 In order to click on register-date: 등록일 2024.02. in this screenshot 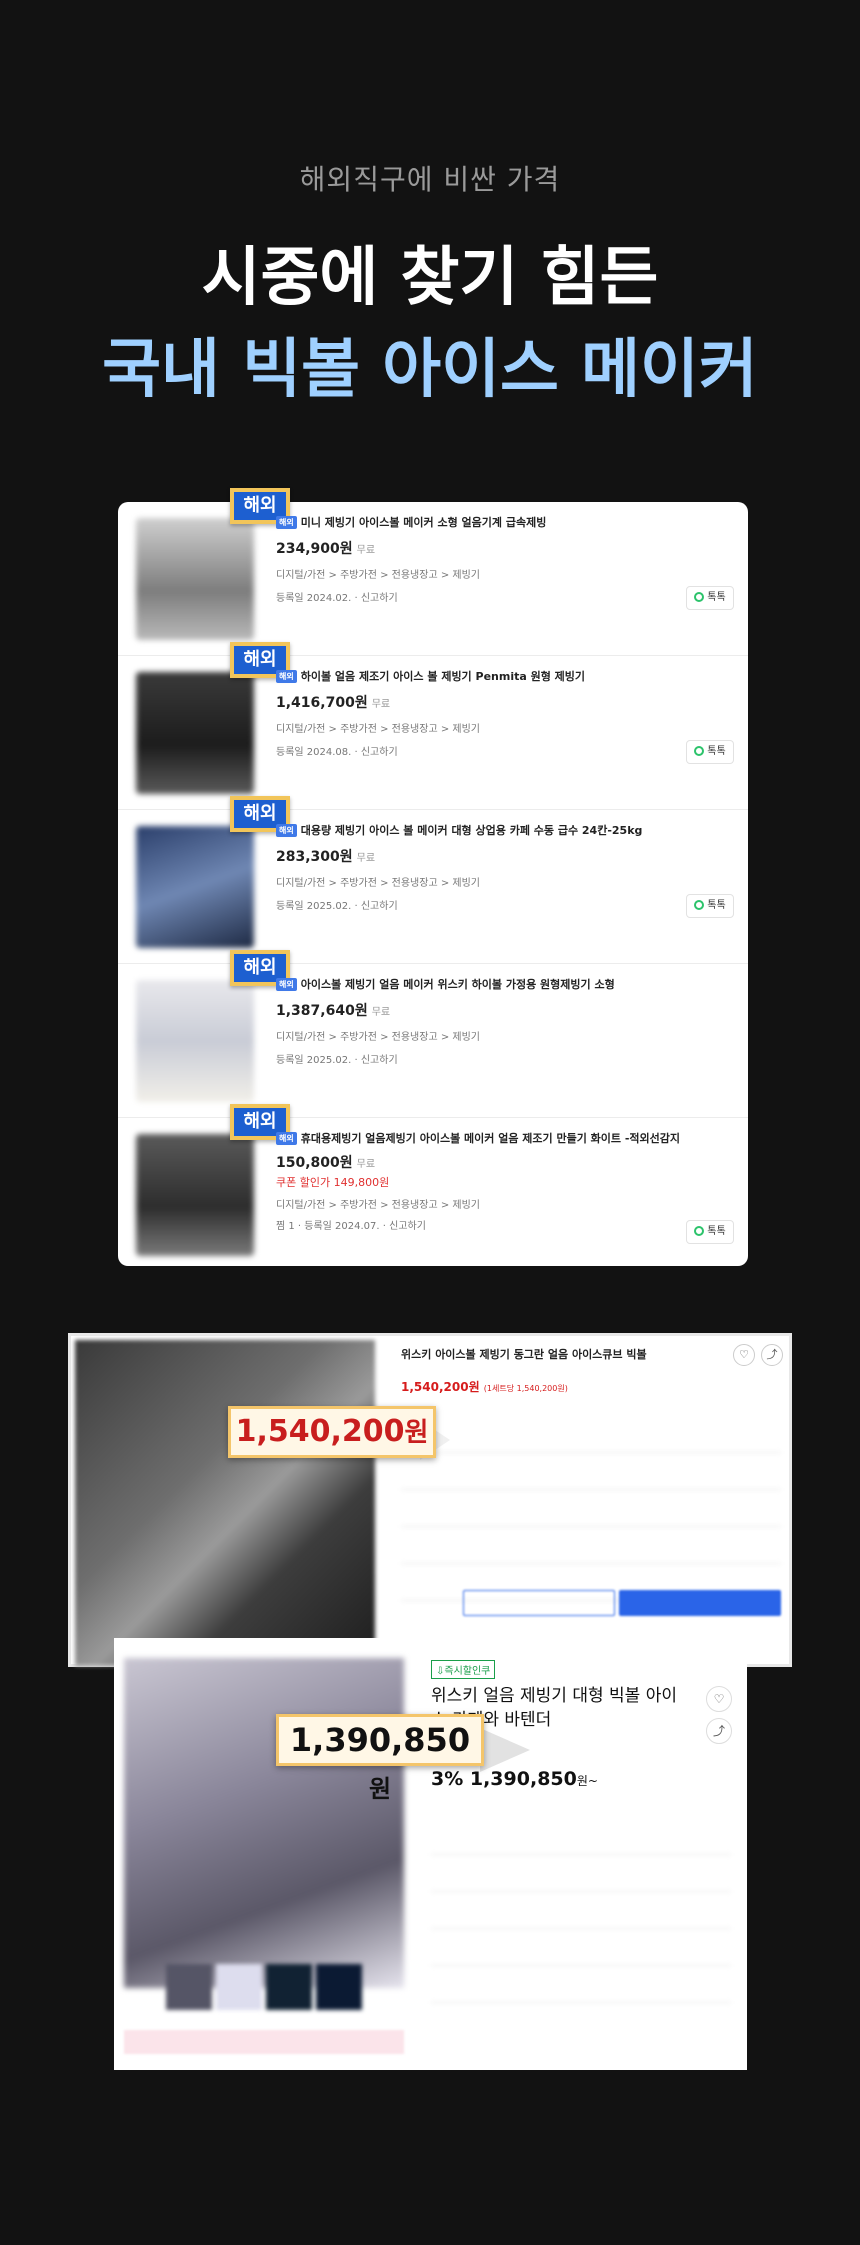, I will do `click(314, 598)`.